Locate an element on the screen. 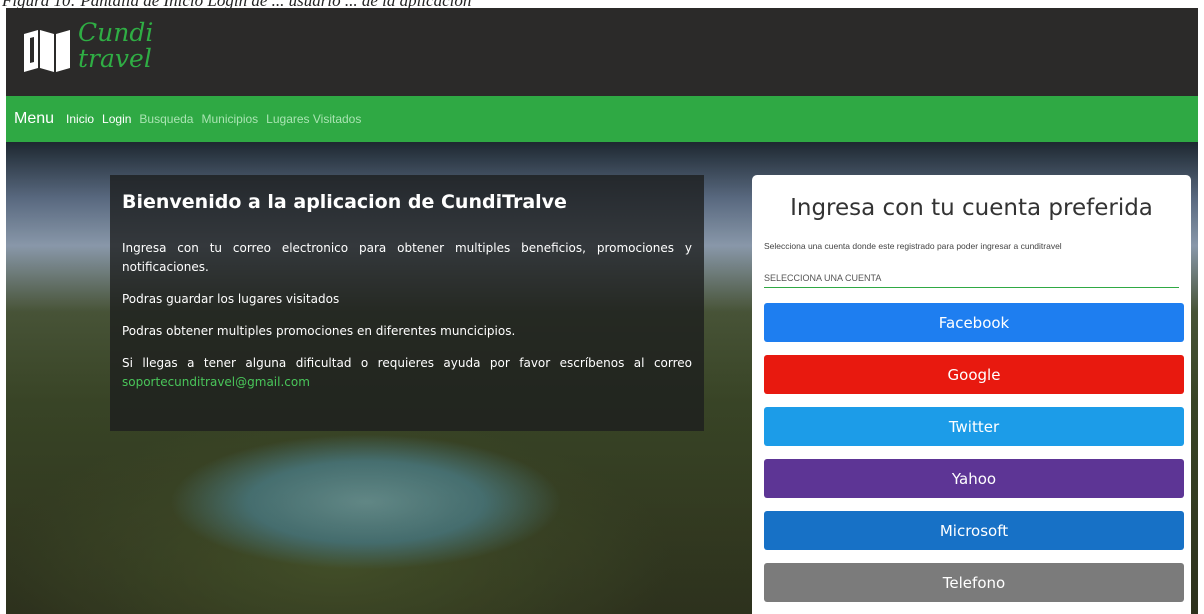  phone-login-button: Telefono is located at coordinates (974, 582).